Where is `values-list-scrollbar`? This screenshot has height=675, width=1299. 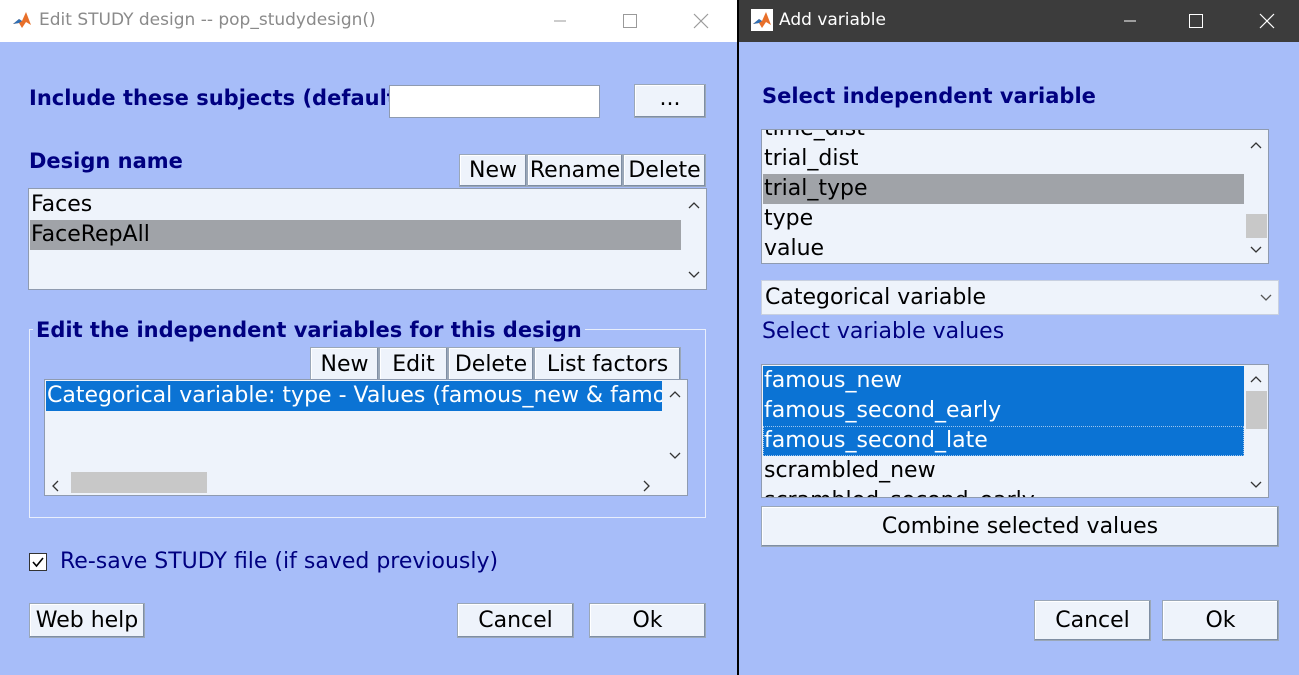 values-list-scrollbar is located at coordinates (1256, 431).